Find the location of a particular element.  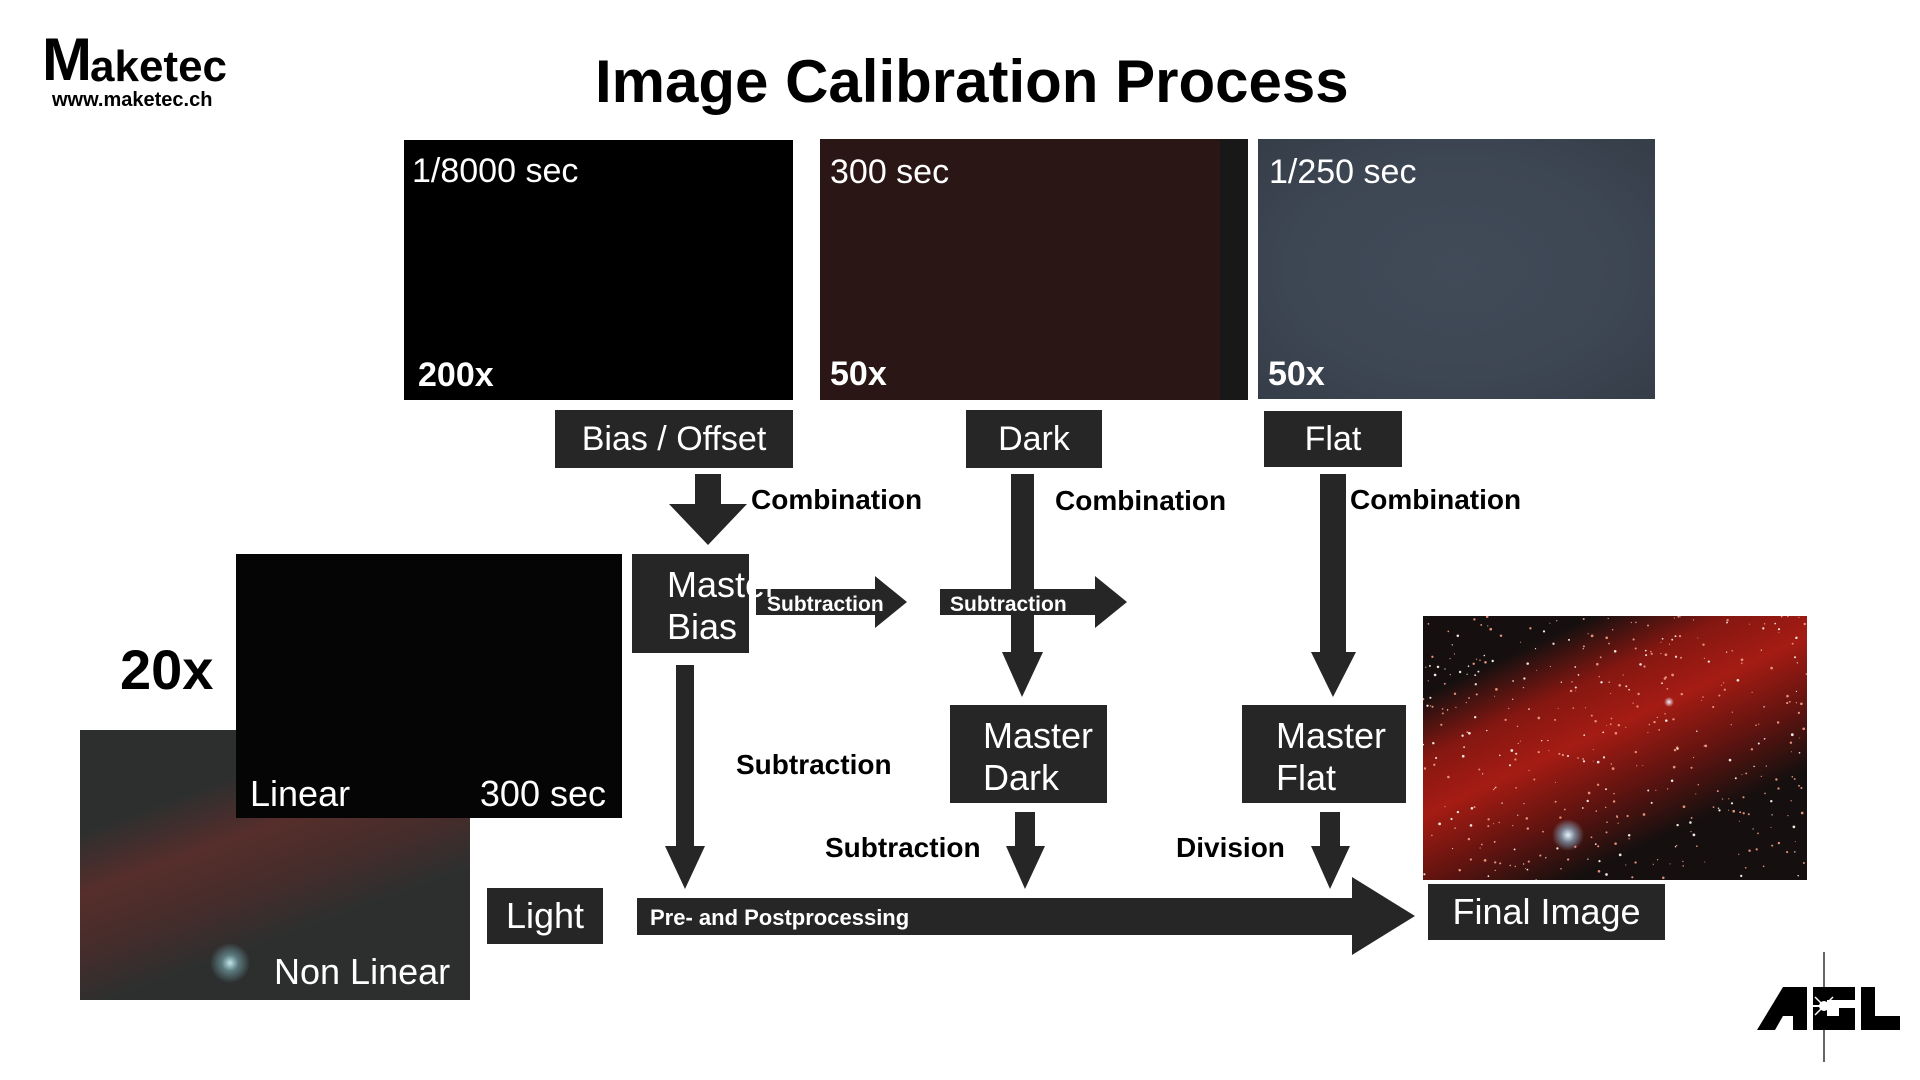

combination-bias-label: Combination is located at coordinates (837, 499).